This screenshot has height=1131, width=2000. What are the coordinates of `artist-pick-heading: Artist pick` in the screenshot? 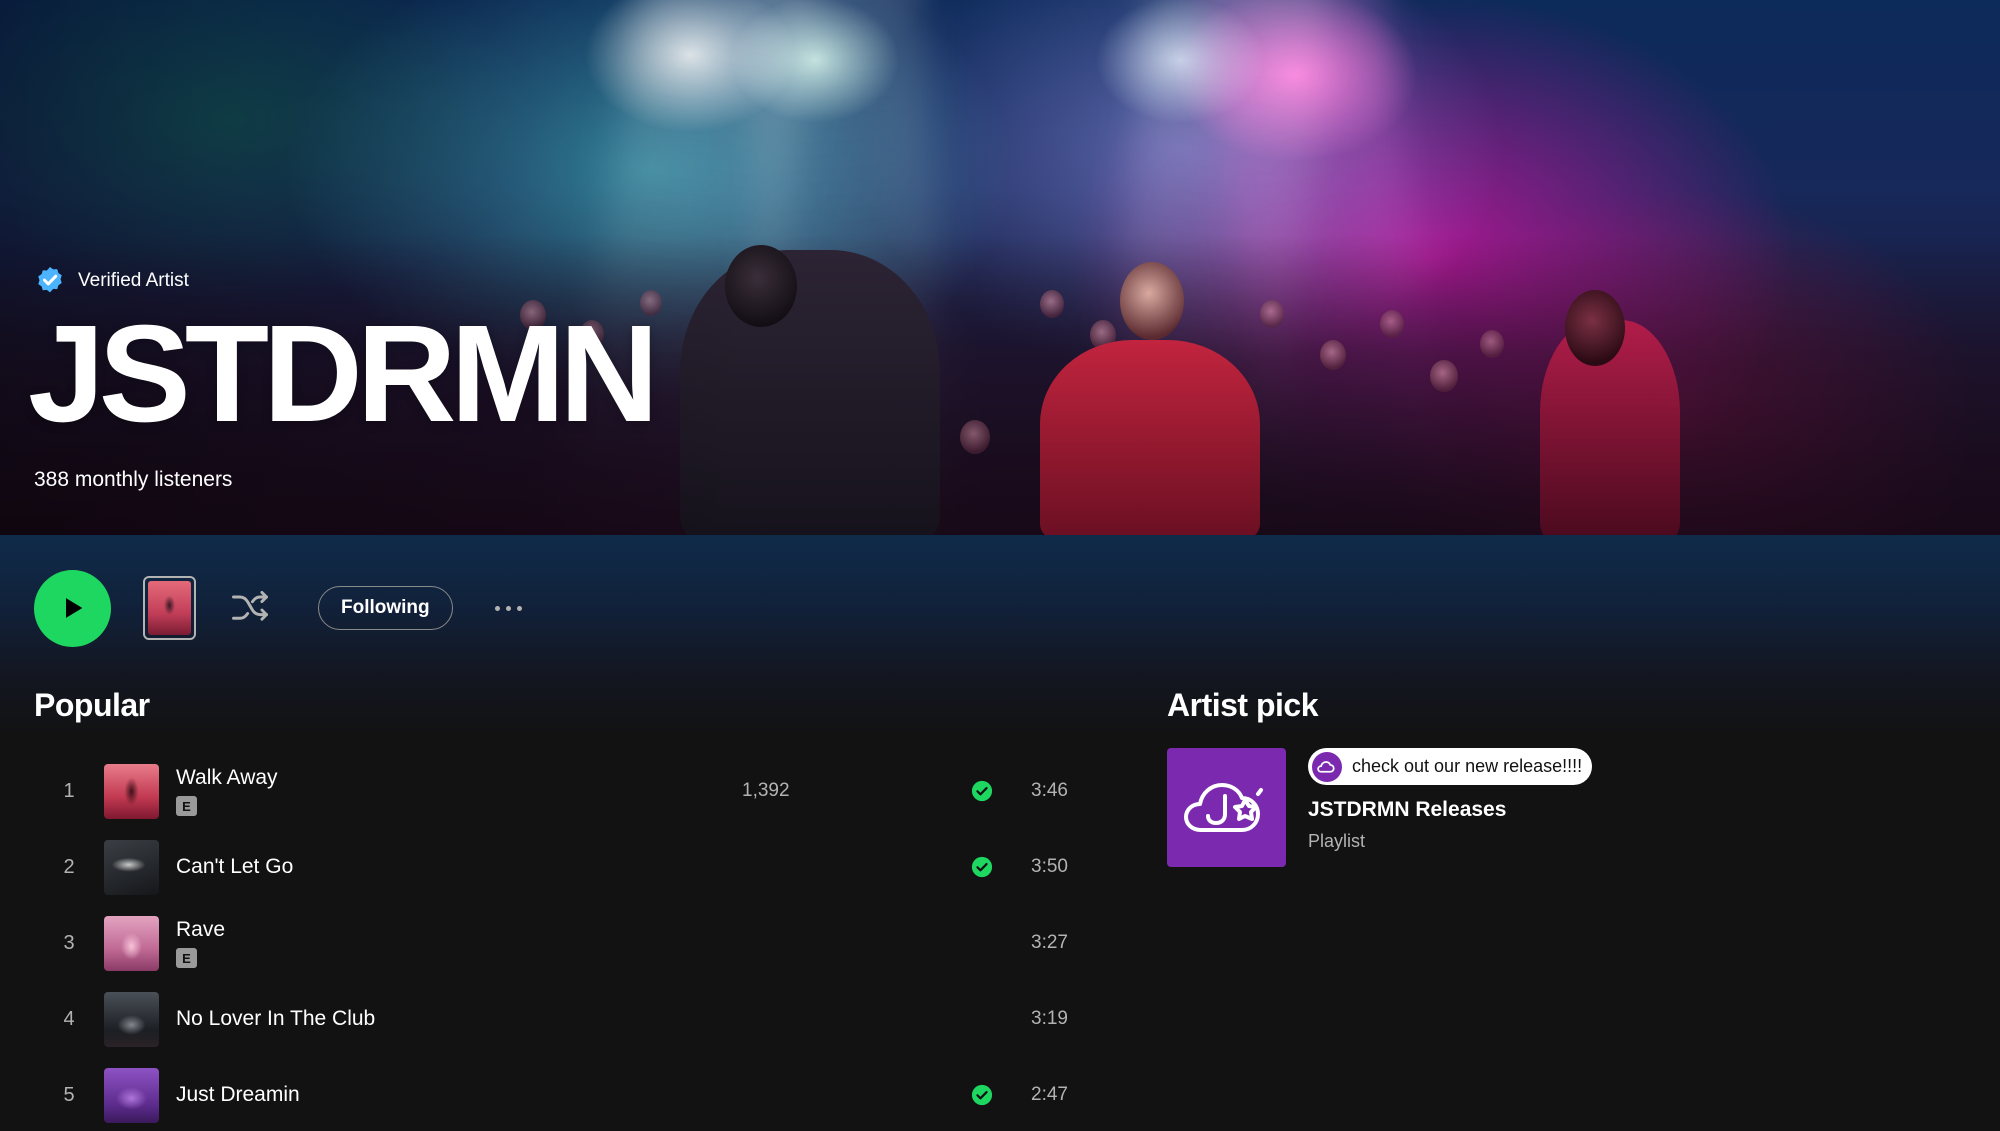 It's located at (1242, 705).